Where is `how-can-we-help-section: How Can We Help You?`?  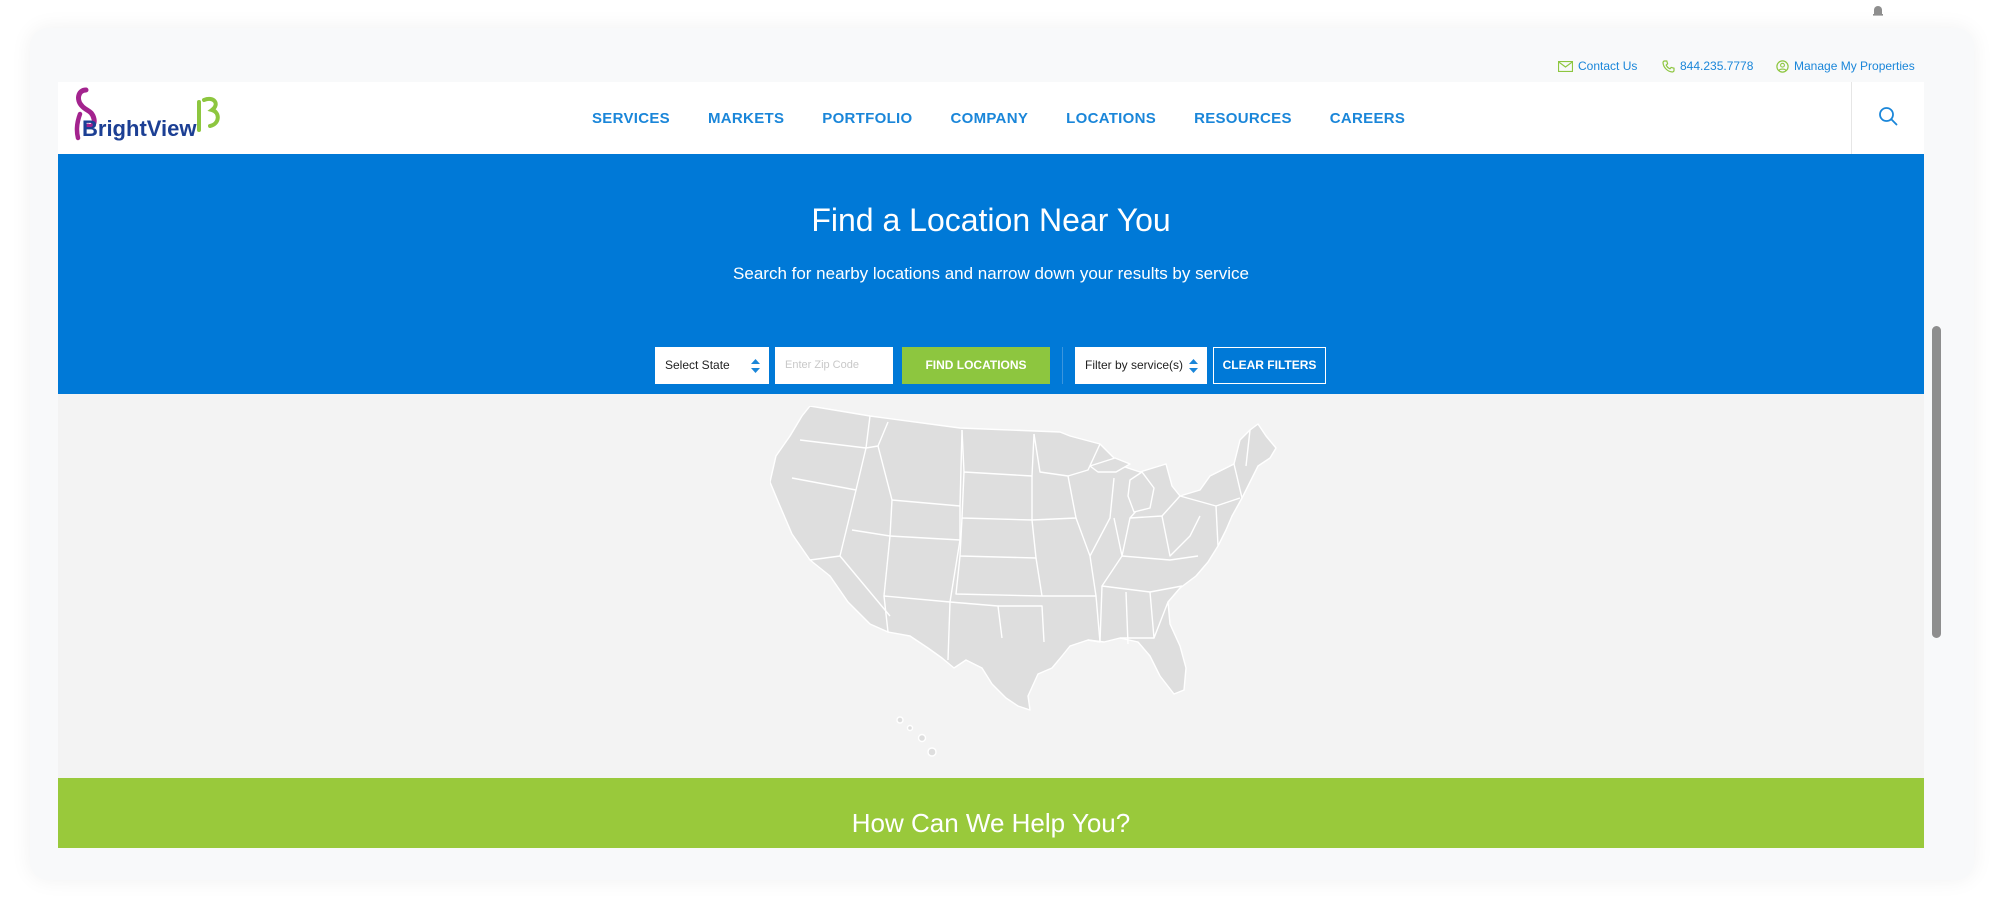
how-can-we-help-section: How Can We Help You? is located at coordinates (991, 813).